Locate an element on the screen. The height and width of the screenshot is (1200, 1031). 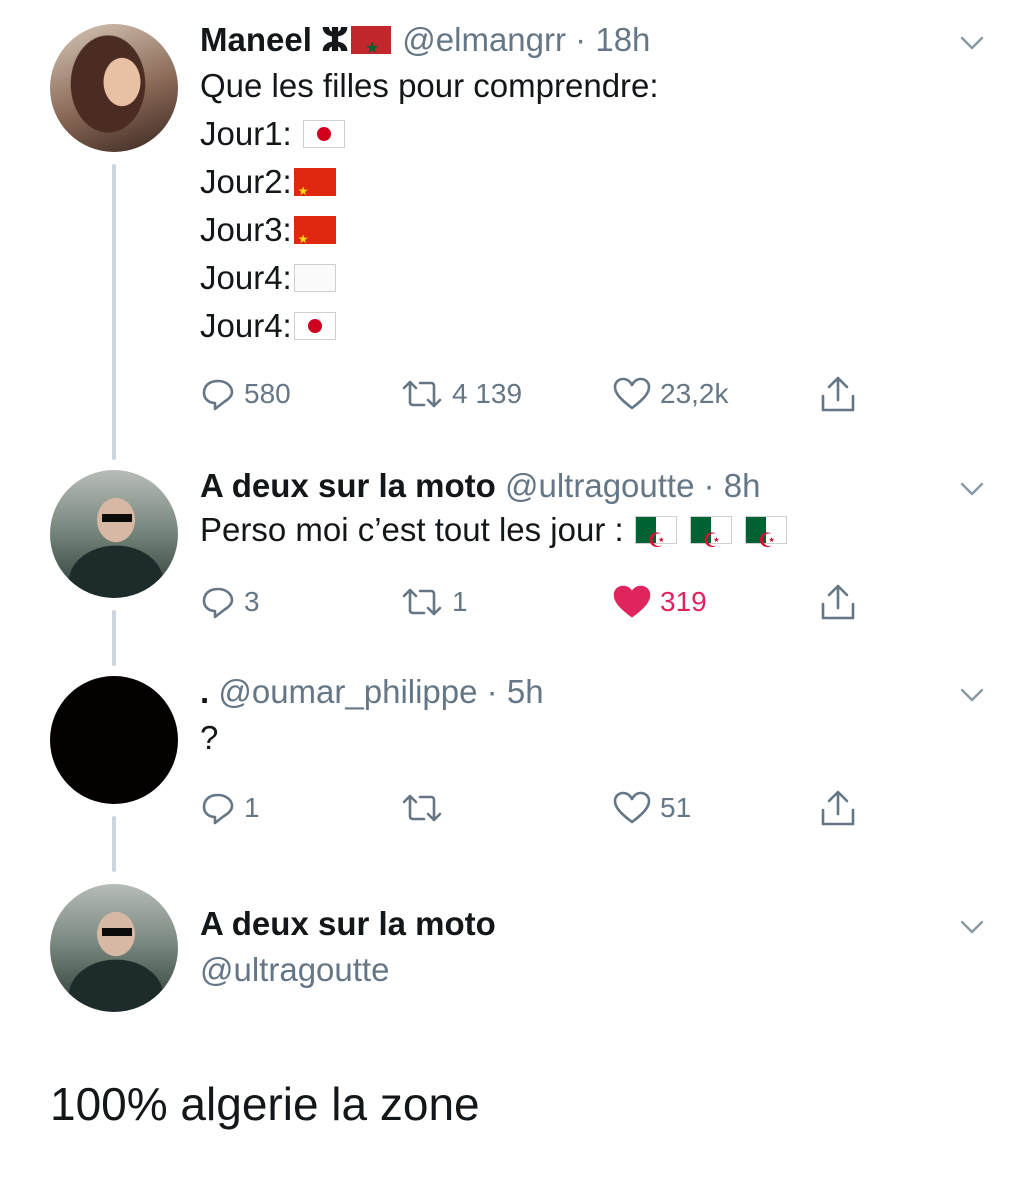
author-name: Maneel is located at coordinates (256, 39).